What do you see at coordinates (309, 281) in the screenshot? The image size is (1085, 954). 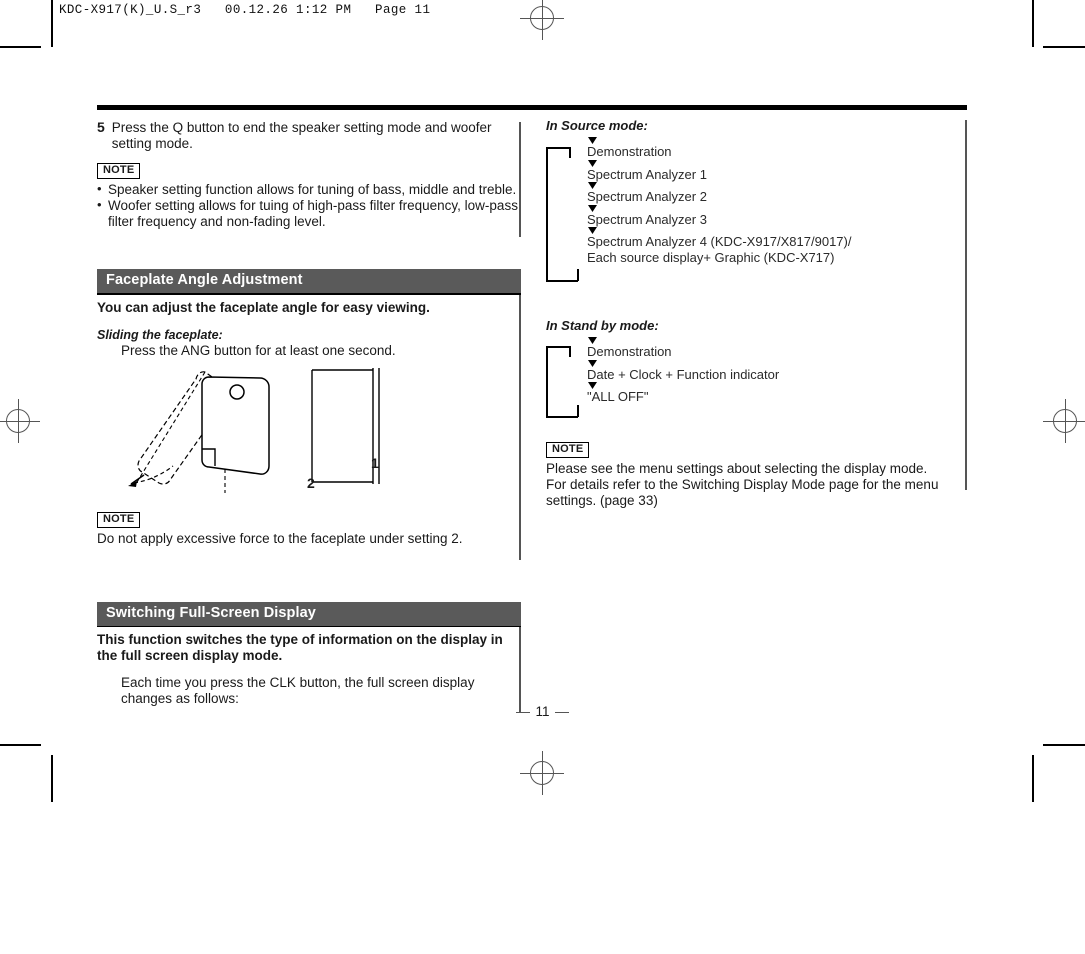 I see `section-heading-faceplate: Faceplate Angle Adjustment` at bounding box center [309, 281].